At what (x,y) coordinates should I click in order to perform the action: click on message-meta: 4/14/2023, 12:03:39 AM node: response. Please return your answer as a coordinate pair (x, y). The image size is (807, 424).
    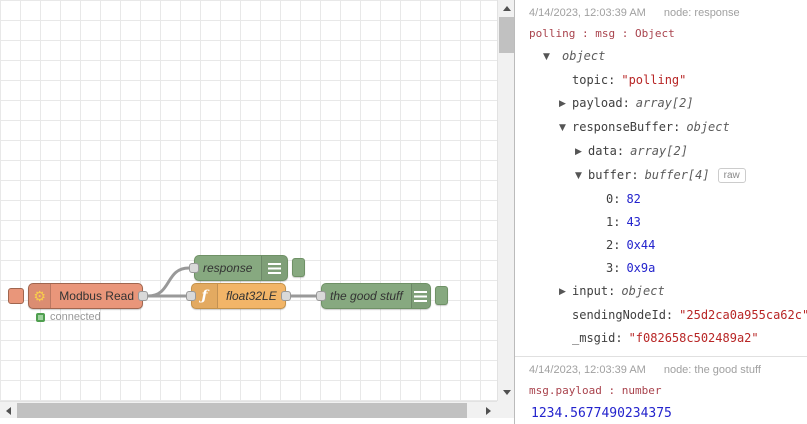
    Looking at the image, I should click on (664, 13).